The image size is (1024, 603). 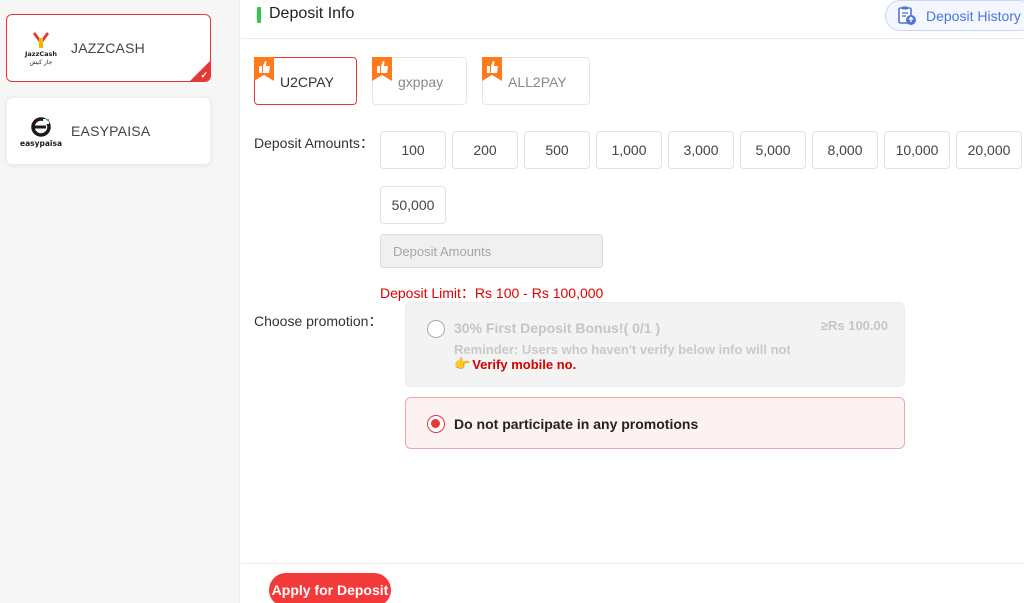 What do you see at coordinates (989, 150) in the screenshot?
I see `amount-option: 20,000` at bounding box center [989, 150].